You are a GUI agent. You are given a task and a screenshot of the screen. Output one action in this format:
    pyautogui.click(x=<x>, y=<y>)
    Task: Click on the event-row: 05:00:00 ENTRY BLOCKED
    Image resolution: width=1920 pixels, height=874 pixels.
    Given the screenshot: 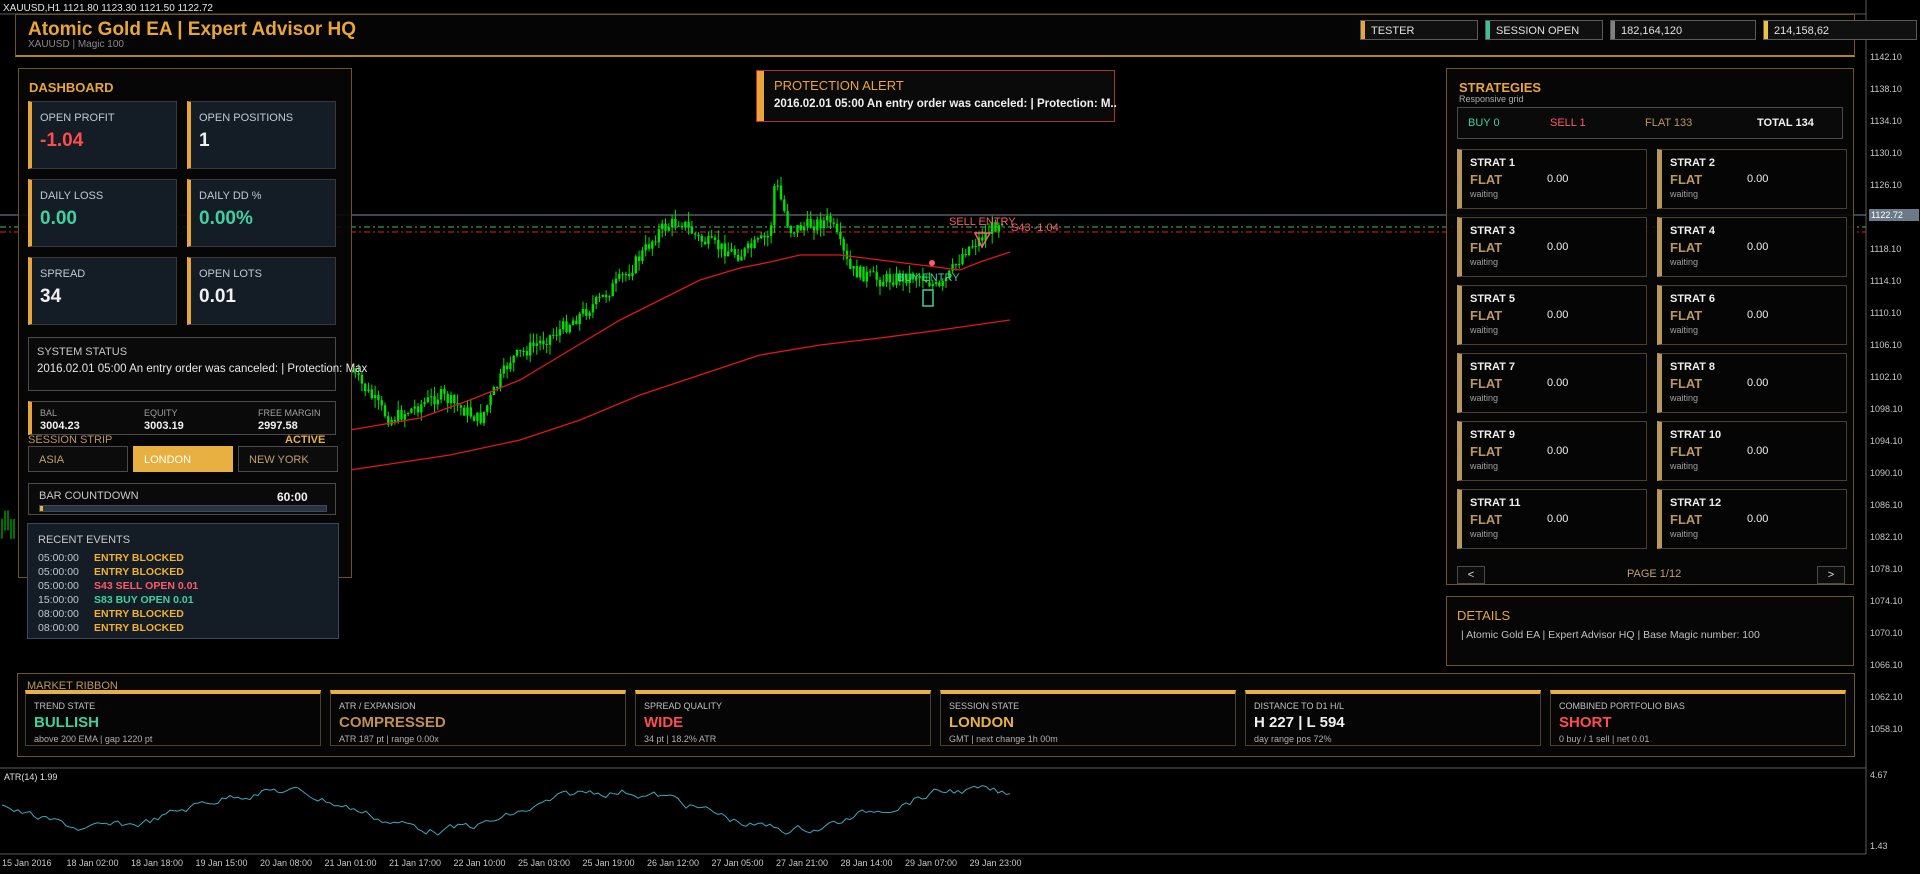 What is the action you would take?
    pyautogui.click(x=111, y=558)
    